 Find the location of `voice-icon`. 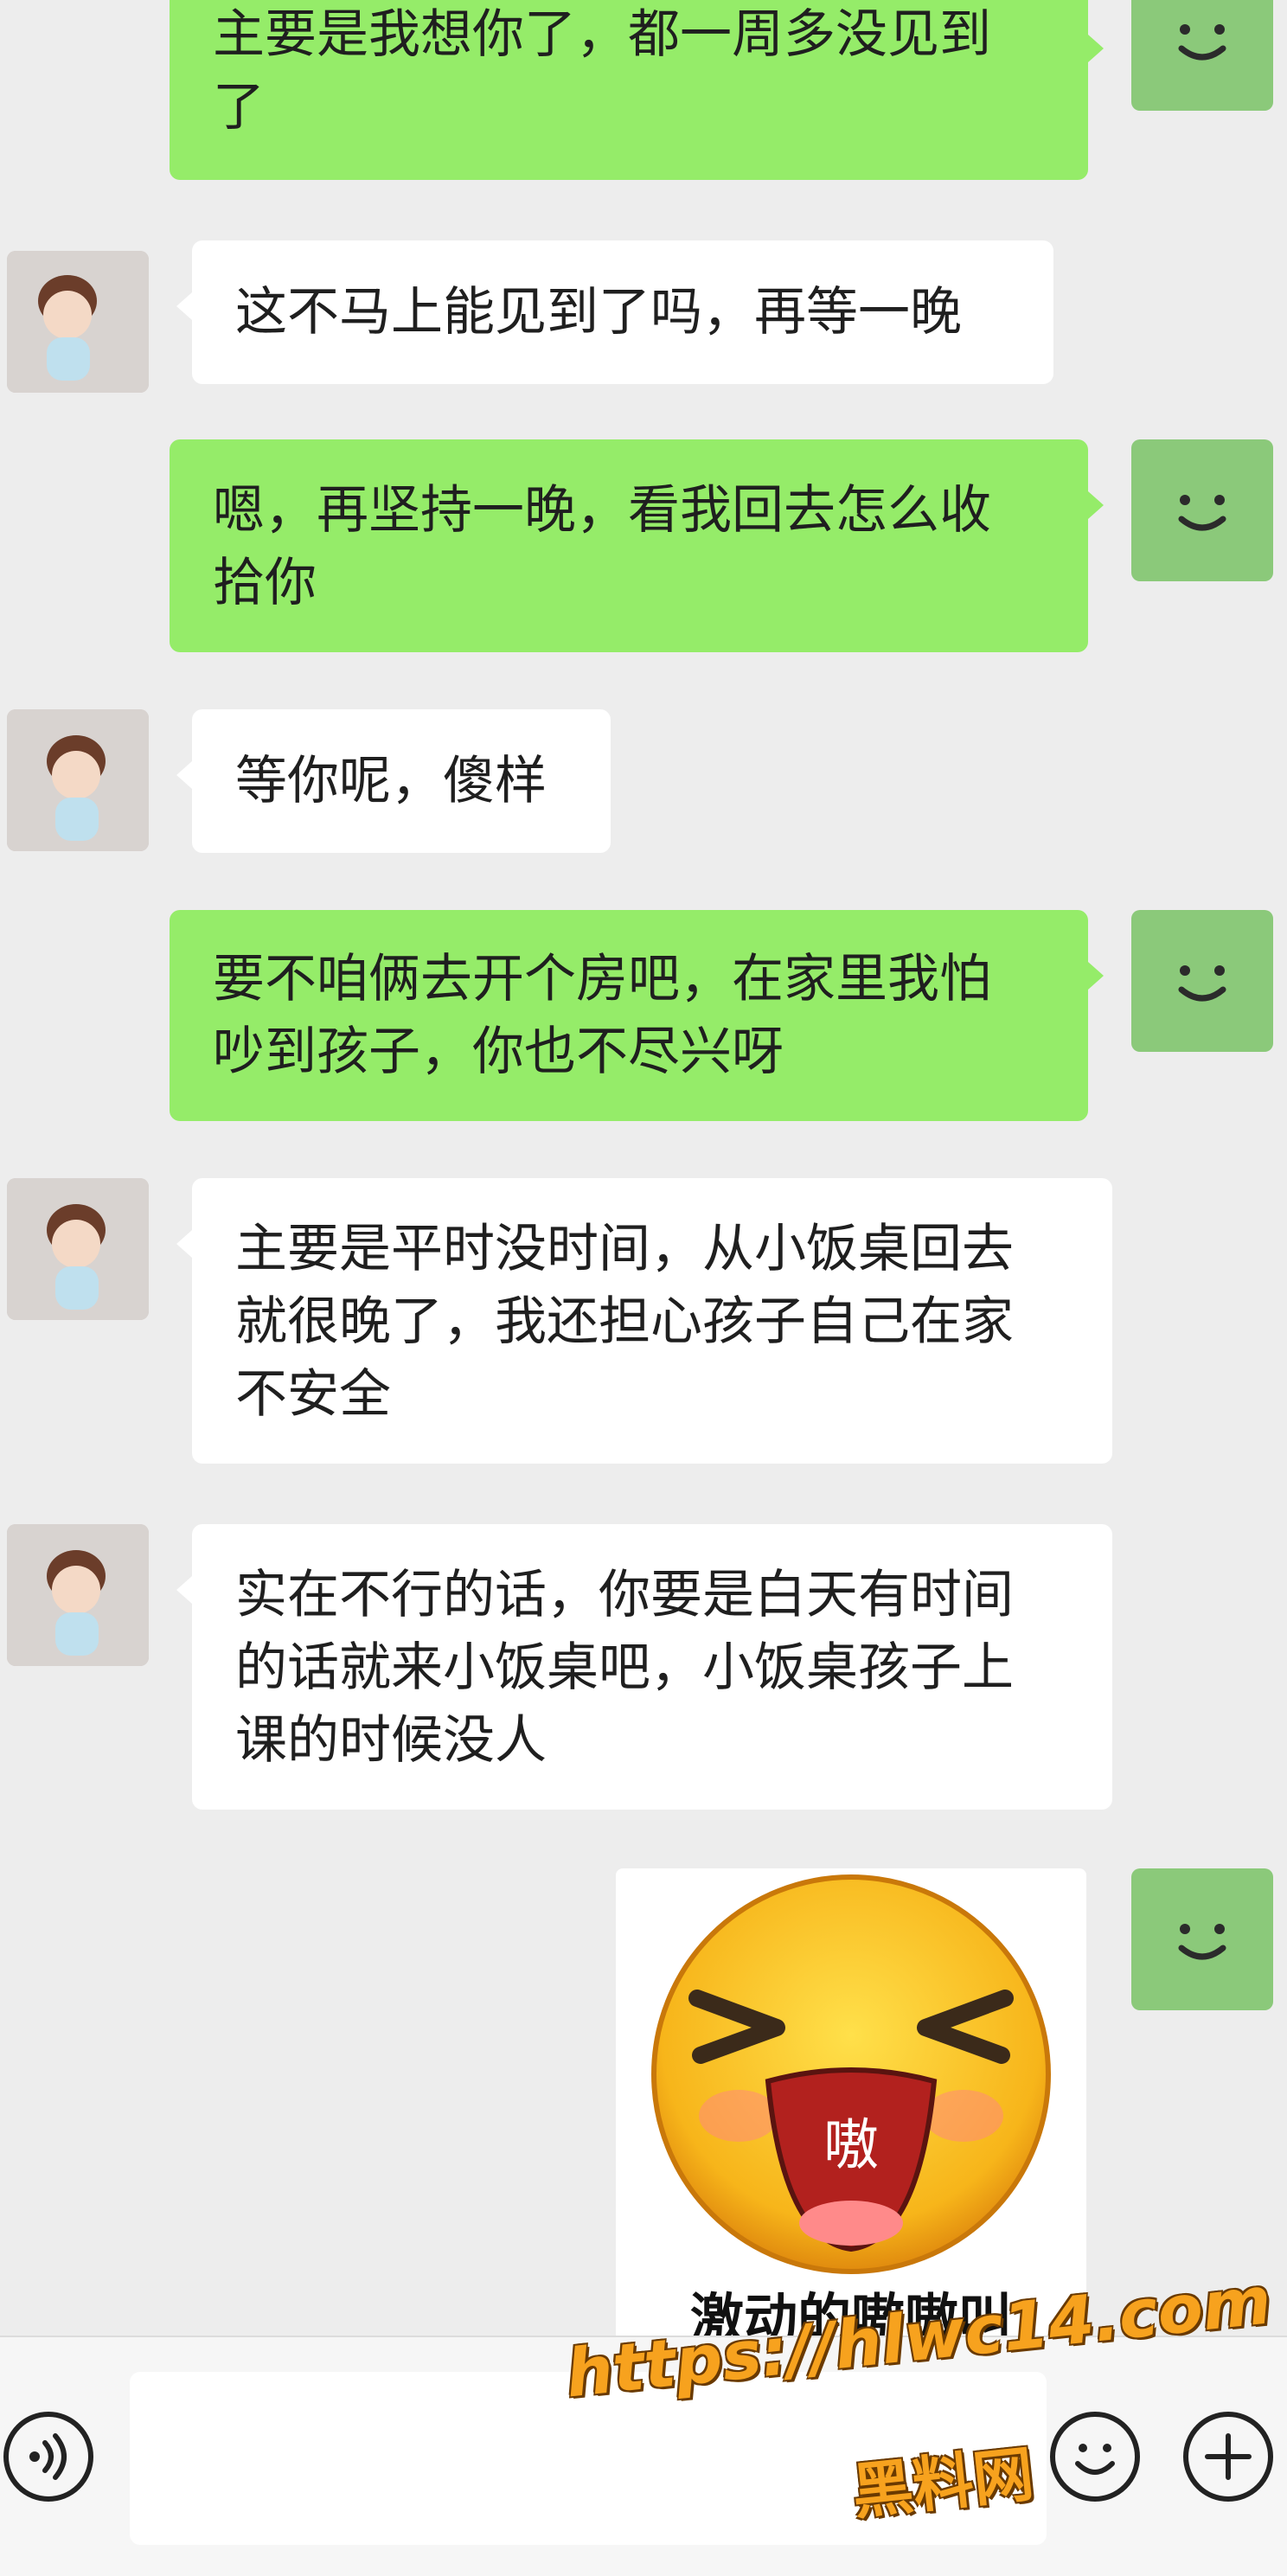

voice-icon is located at coordinates (48, 2456).